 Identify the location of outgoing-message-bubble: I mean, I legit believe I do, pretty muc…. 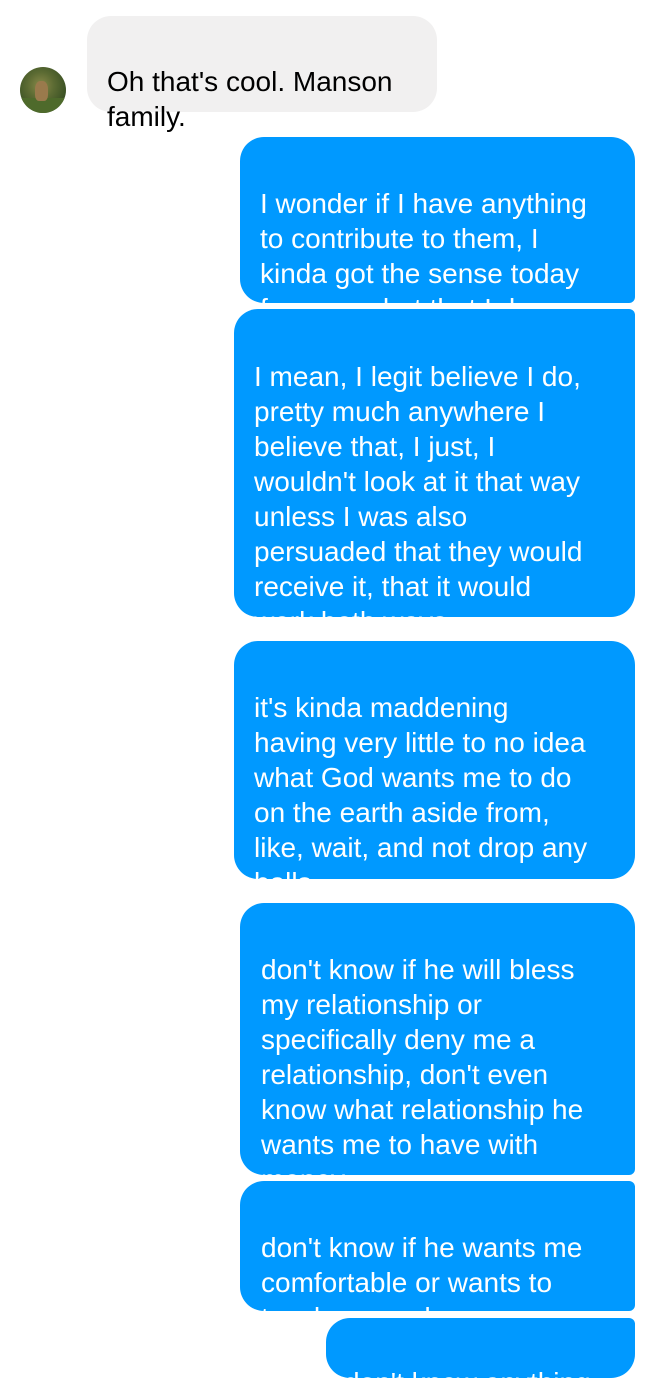
(434, 473).